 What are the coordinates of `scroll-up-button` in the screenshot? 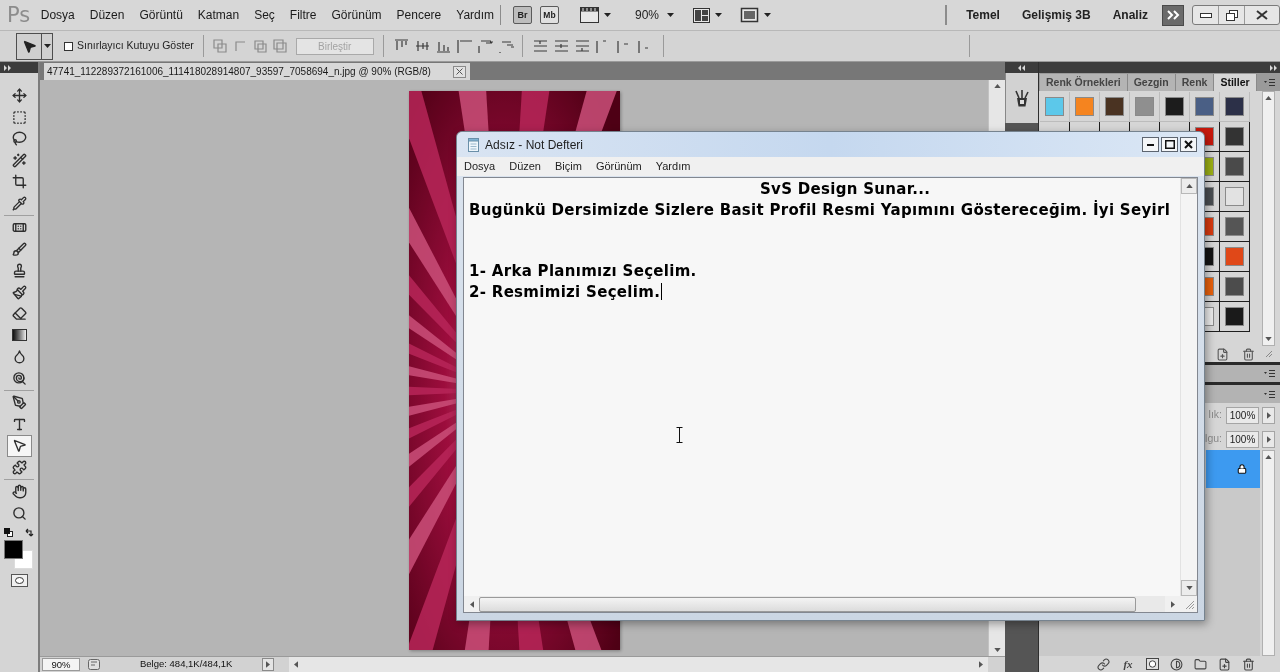 It's located at (1189, 186).